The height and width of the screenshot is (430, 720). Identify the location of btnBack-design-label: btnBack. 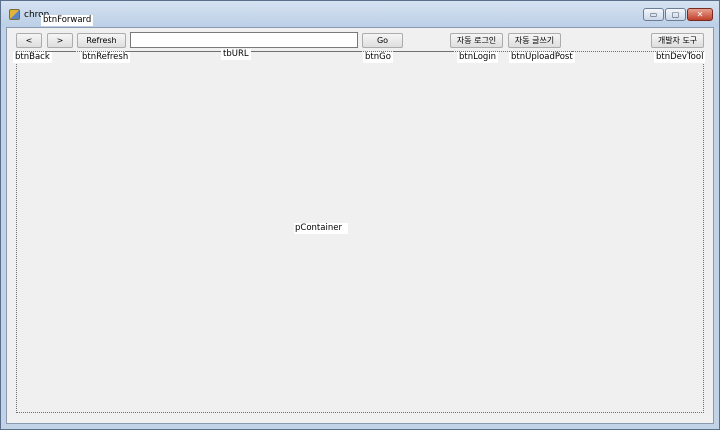
(32, 57).